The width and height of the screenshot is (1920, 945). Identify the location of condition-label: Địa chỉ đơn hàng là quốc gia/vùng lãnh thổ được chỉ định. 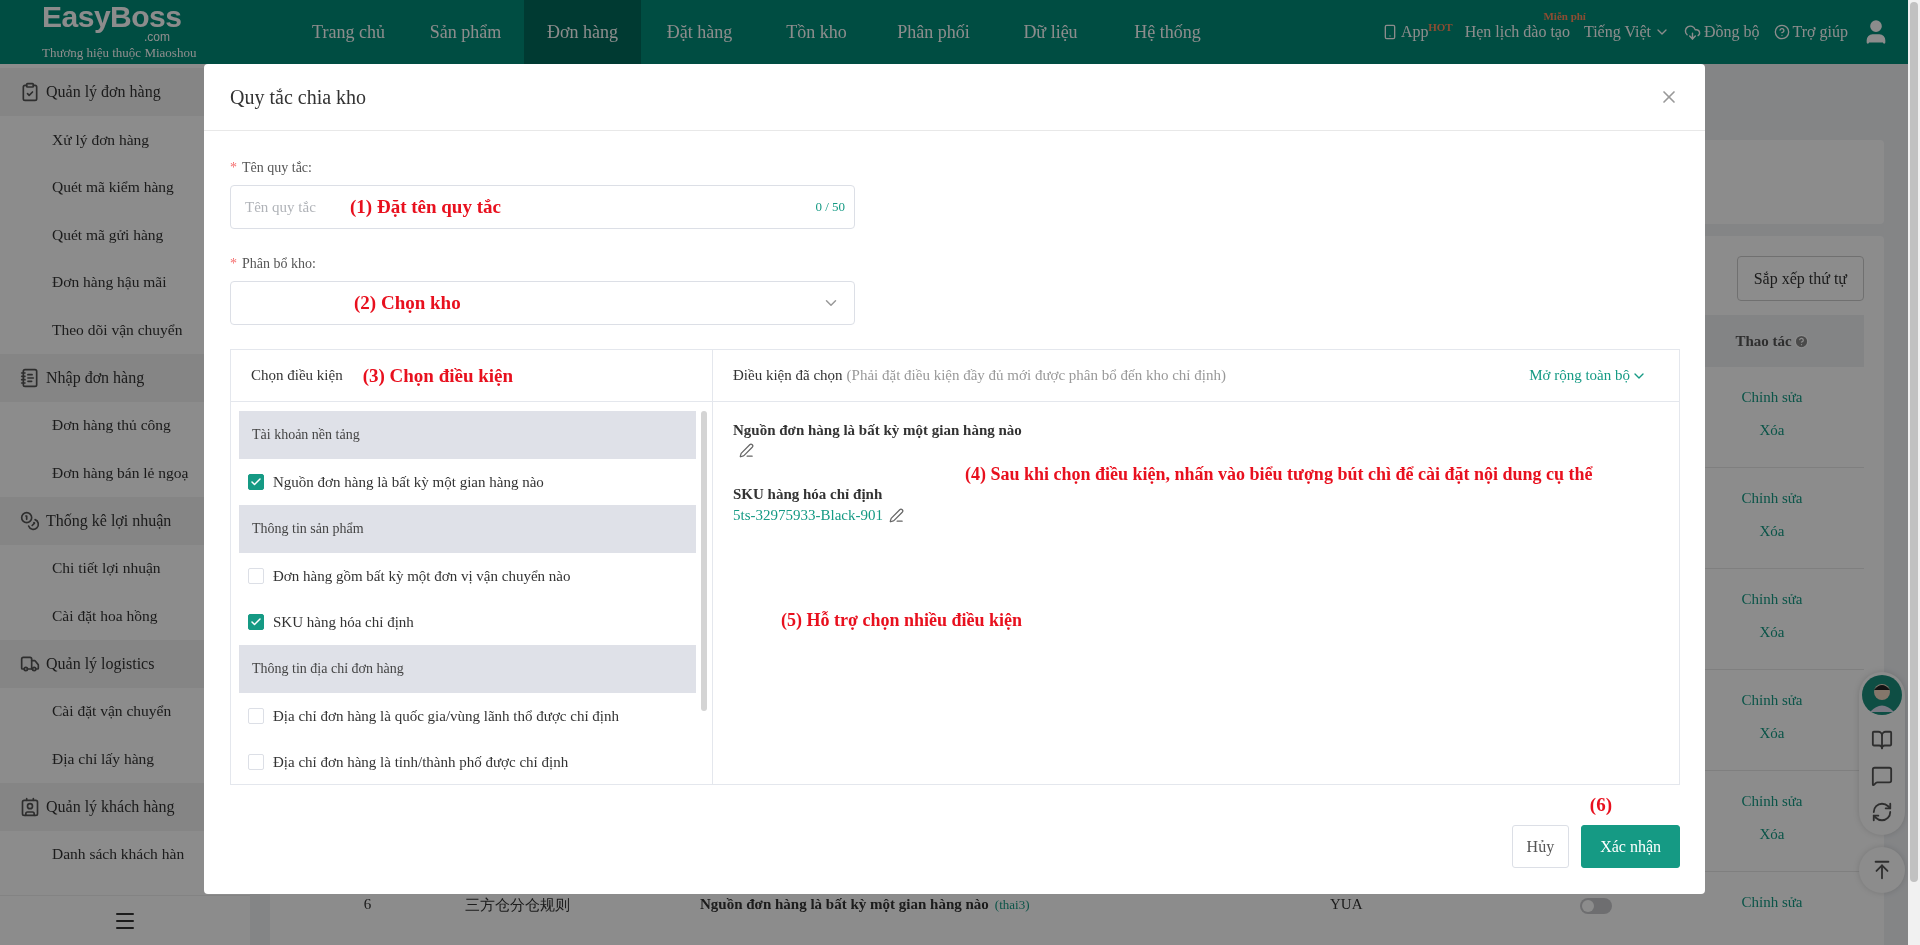
(446, 716).